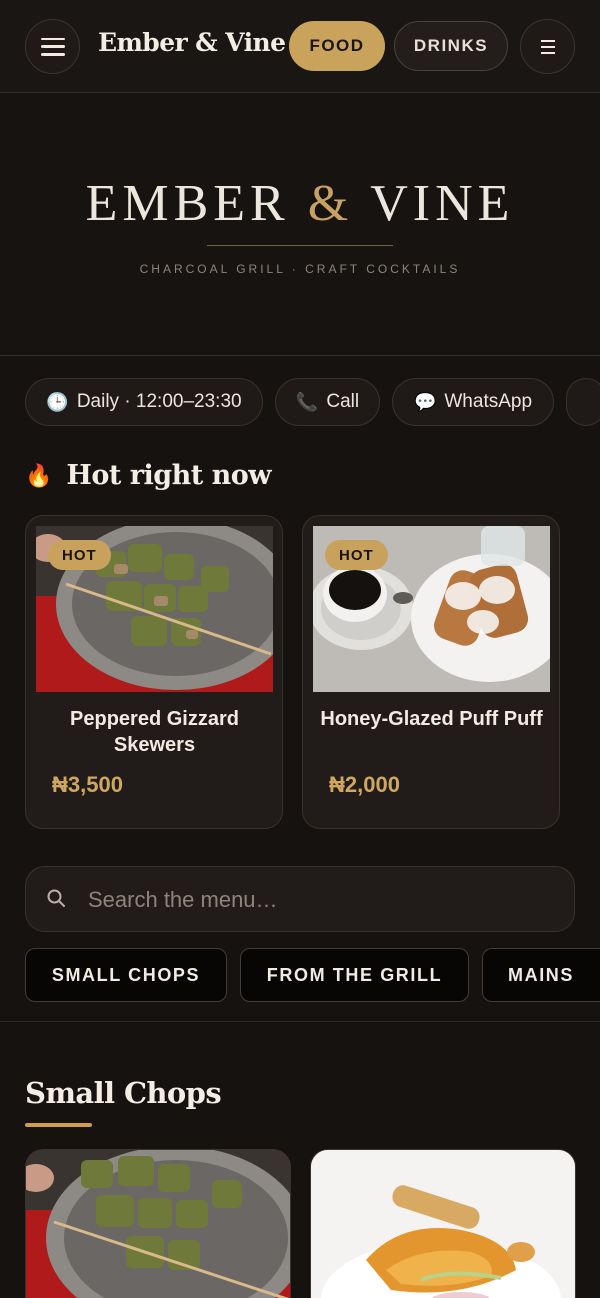 The image size is (600, 1298). I want to click on hot-item-card: HOT Honey-Glazed Puff Puff ₦2,000, so click(431, 672).